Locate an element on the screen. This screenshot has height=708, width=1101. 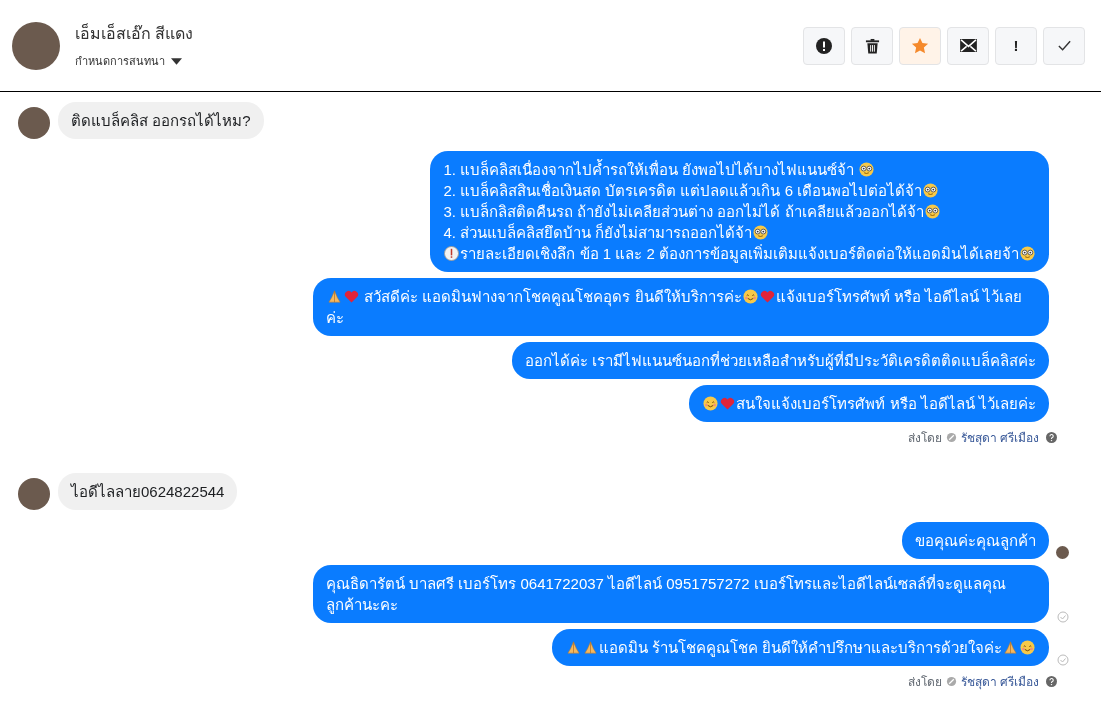
outgoing-message-bubble: ออกได้ค่ะ เรามีไฟแนนซ์นอกที่ช่วยเหลือสำหรับผู้ที่มีประวัติเครดิตติดแบล็คลิสค่ะ is located at coordinates (780, 360).